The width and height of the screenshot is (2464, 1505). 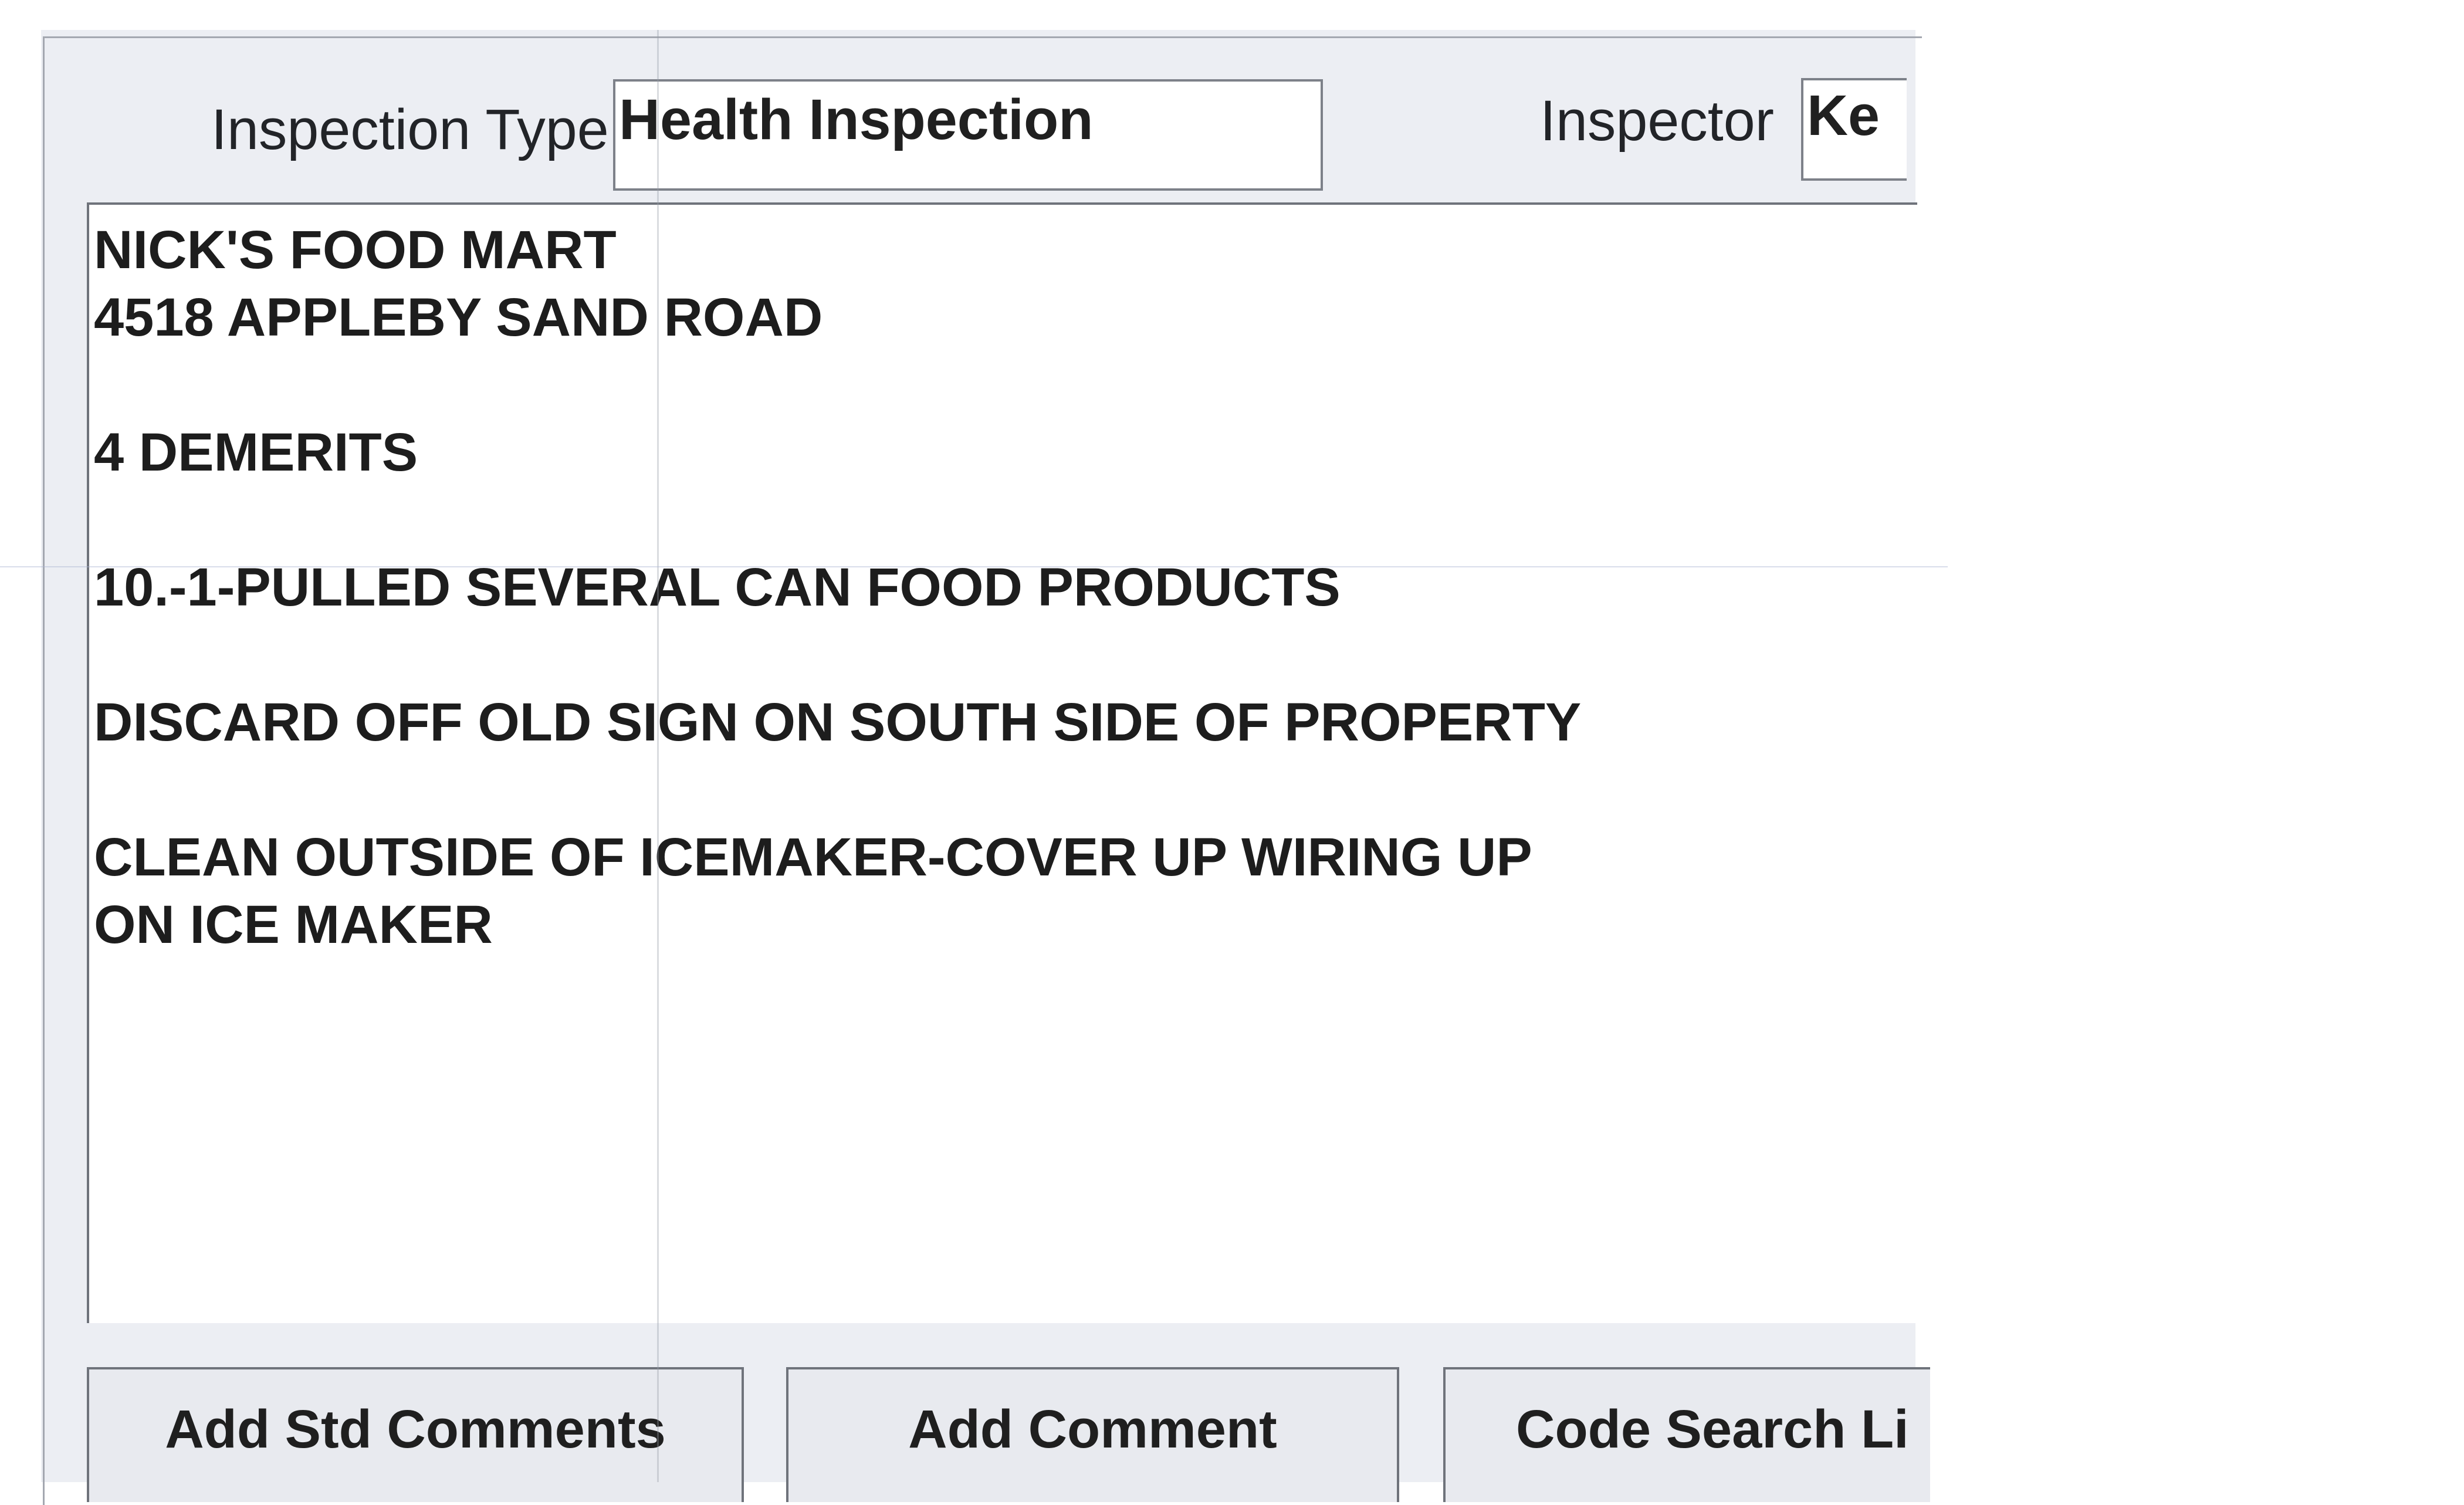 I want to click on scan-fold-line-horizontal, so click(x=974, y=566).